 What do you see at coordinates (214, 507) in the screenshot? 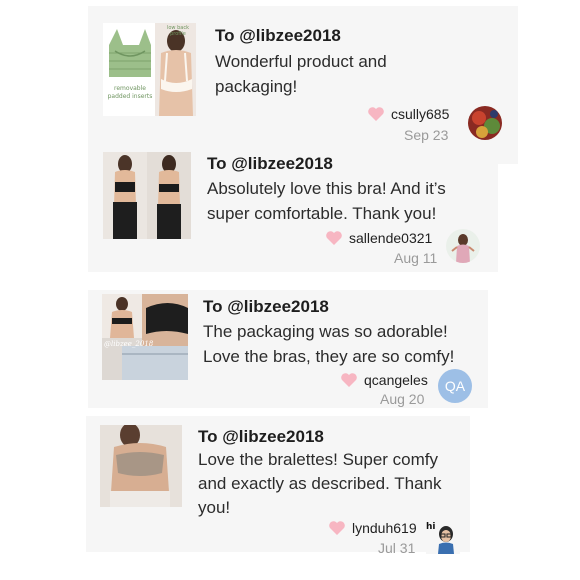
I see `review-message-line: you!` at bounding box center [214, 507].